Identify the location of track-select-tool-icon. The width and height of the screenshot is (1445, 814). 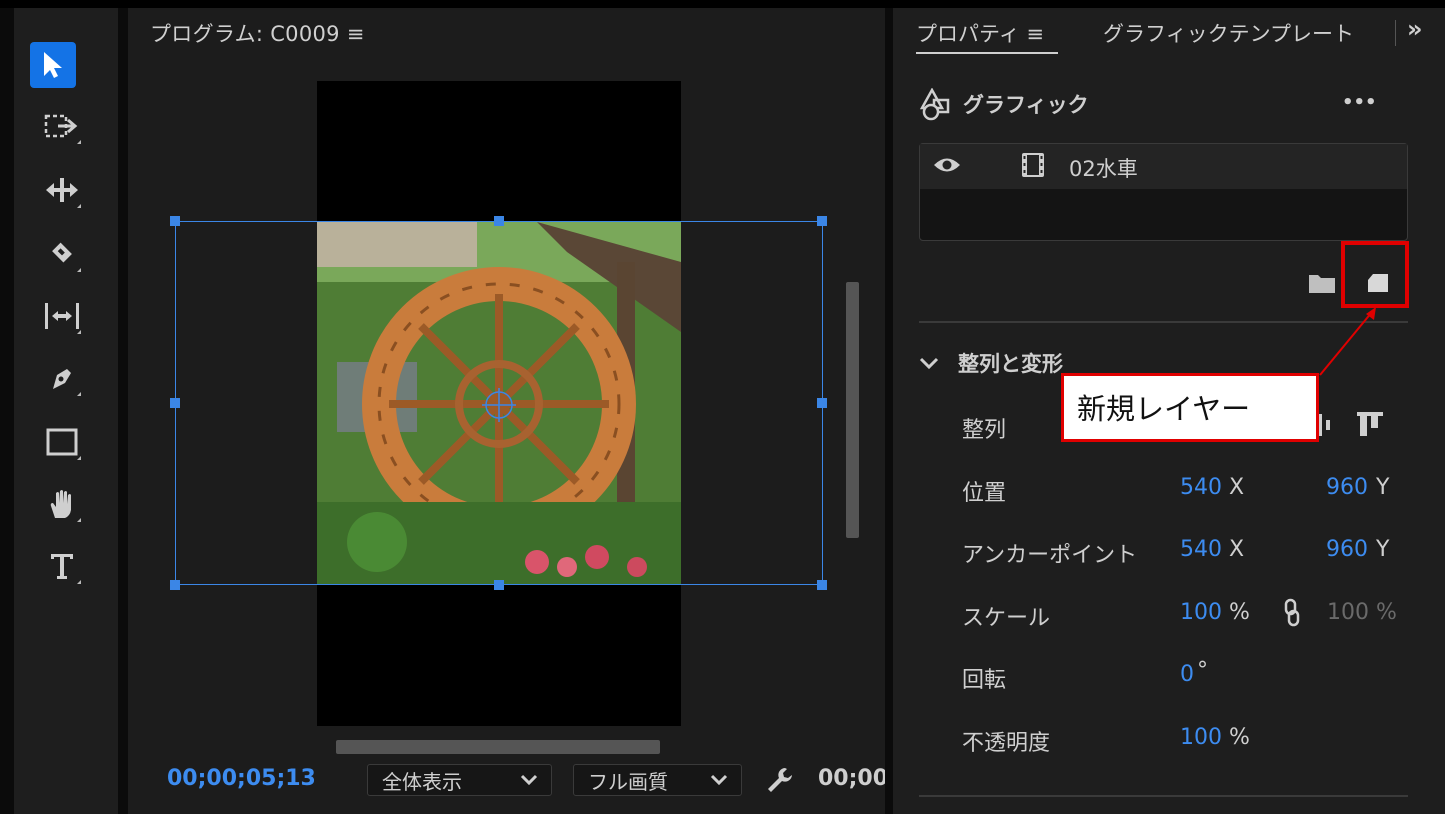
(62, 126).